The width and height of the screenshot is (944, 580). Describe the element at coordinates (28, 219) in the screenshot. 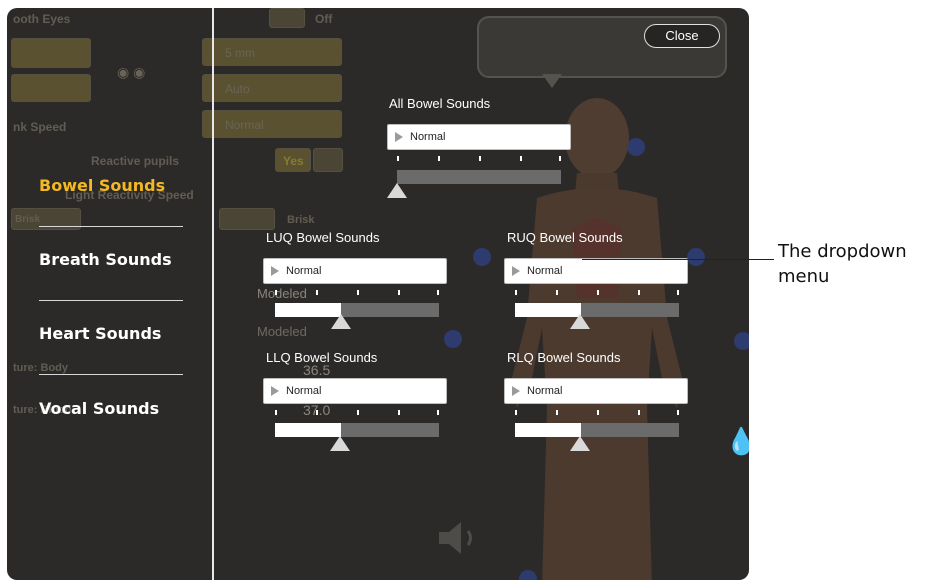

I see `bg-brisk-left: Brisk` at that location.